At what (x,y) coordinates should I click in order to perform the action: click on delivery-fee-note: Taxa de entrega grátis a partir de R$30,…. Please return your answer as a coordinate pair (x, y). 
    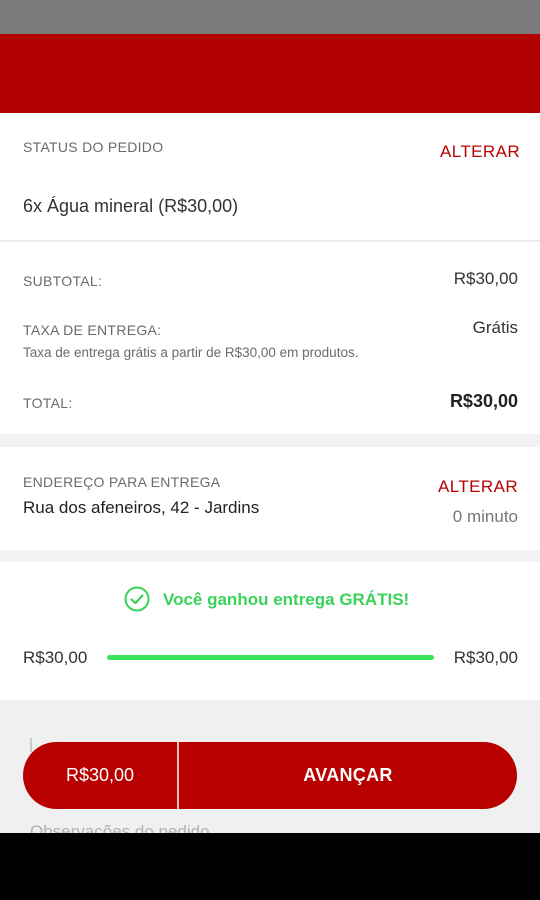
    Looking at the image, I should click on (191, 352).